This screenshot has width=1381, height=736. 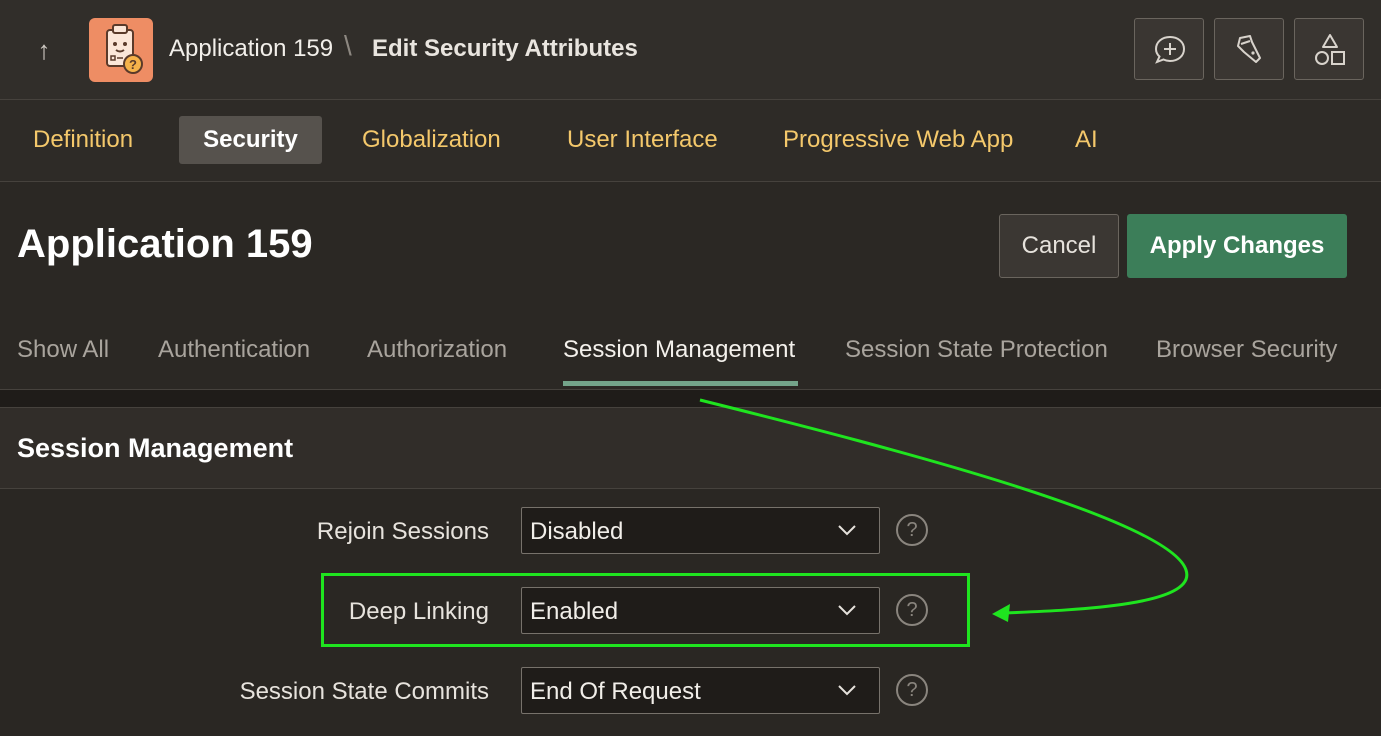 I want to click on application-icon: ?, so click(x=121, y=50).